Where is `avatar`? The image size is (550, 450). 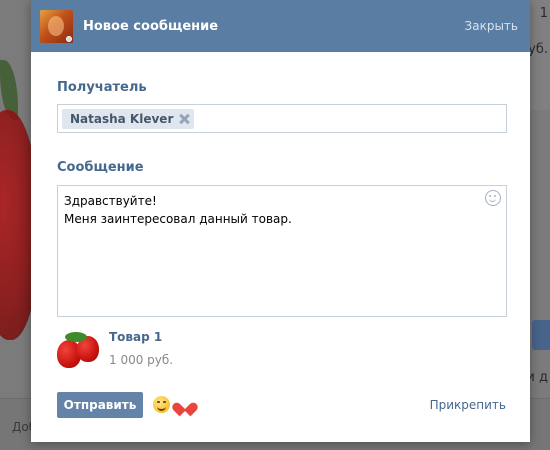 avatar is located at coordinates (56, 26).